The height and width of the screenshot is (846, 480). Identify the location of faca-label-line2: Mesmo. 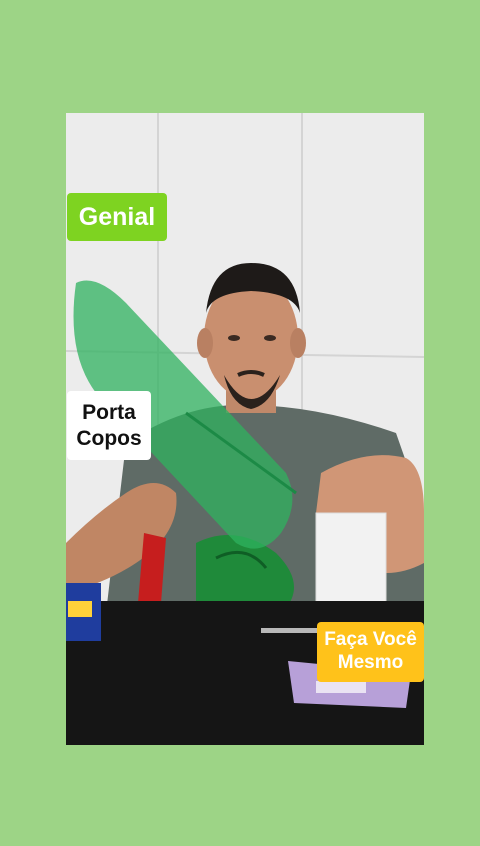
(370, 662).